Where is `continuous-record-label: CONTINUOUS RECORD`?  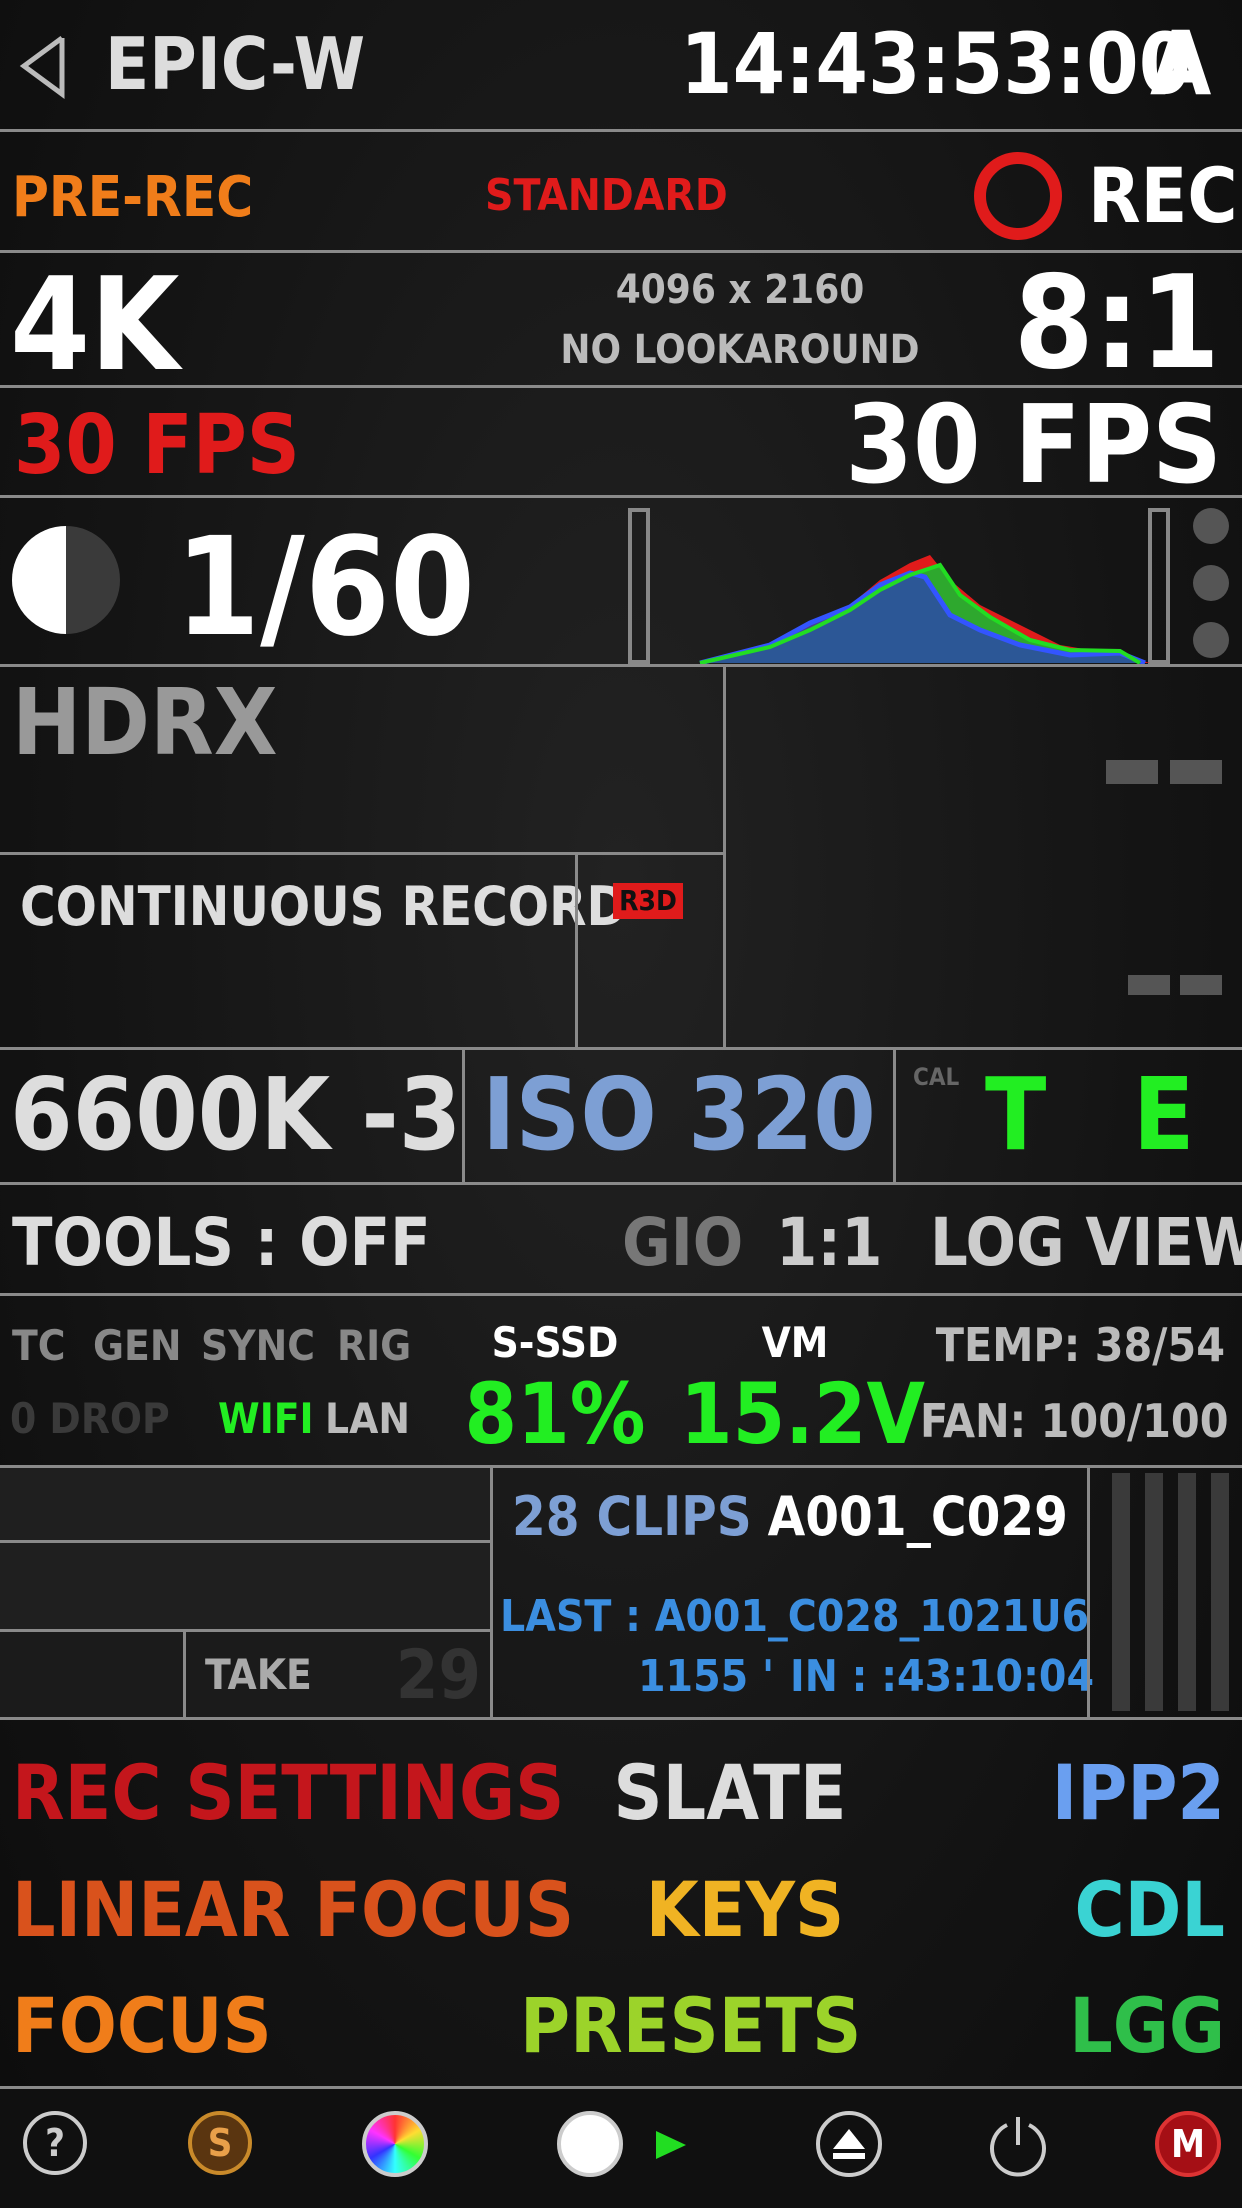 continuous-record-label: CONTINUOUS RECORD is located at coordinates (323, 906).